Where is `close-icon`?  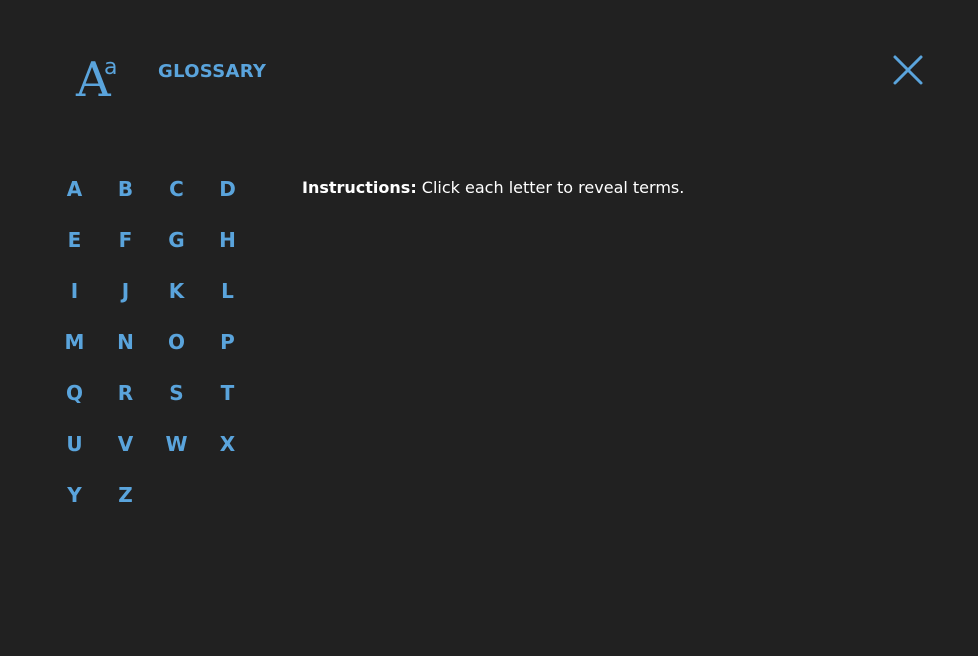
close-icon is located at coordinates (908, 70).